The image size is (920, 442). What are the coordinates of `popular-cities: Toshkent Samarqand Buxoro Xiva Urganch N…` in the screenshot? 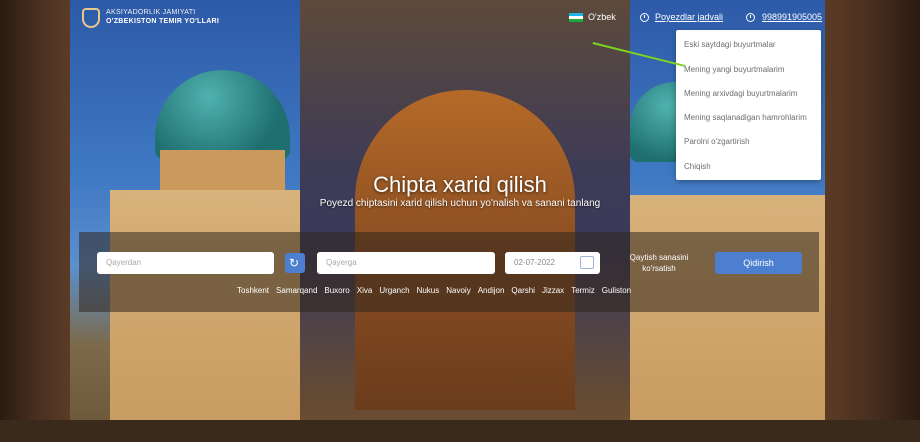 It's located at (434, 290).